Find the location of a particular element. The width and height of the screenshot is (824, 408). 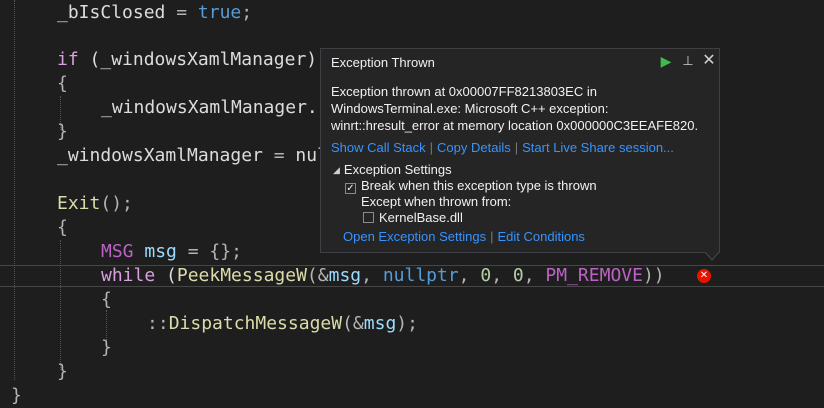

kernelbase-label: KernelBase.dll is located at coordinates (421, 217).